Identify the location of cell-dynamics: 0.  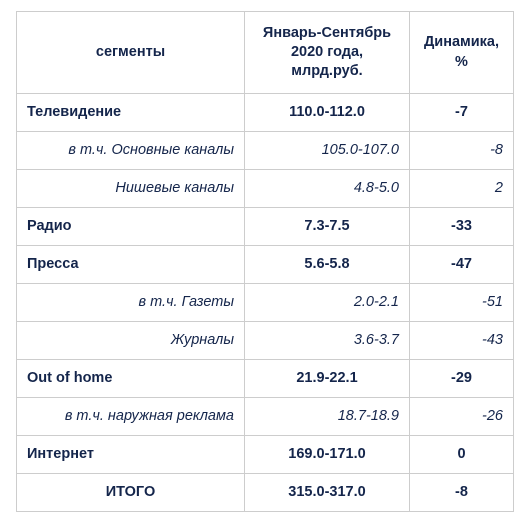
(461, 454).